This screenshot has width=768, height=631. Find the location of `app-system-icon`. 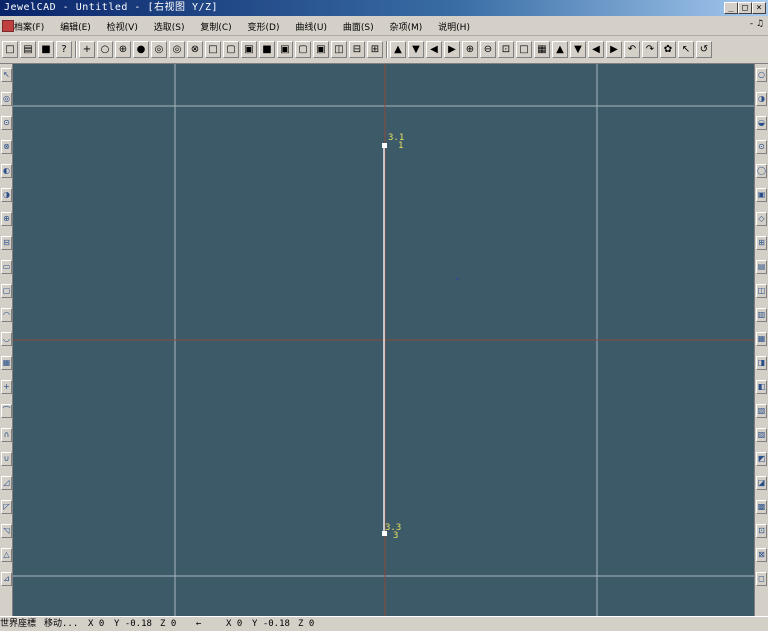

app-system-icon is located at coordinates (8, 26).